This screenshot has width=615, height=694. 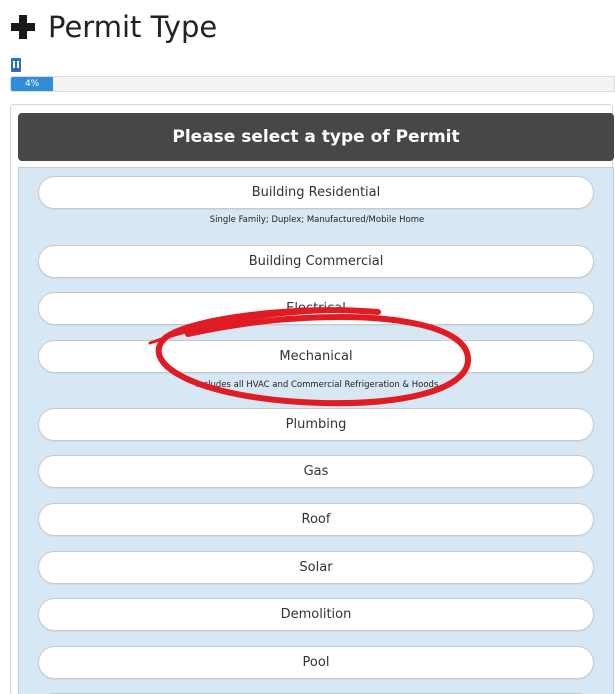 I want to click on permit-option-gas: Gas, so click(x=316, y=471).